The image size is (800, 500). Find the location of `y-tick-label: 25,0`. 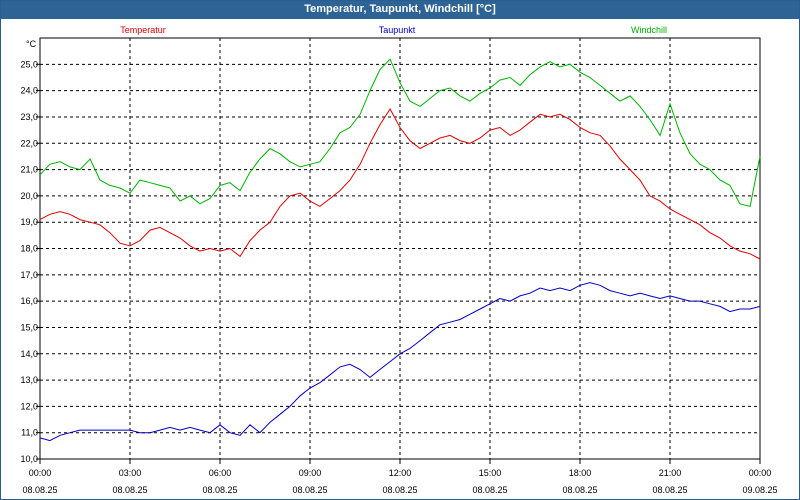

y-tick-label: 25,0 is located at coordinates (29, 64).